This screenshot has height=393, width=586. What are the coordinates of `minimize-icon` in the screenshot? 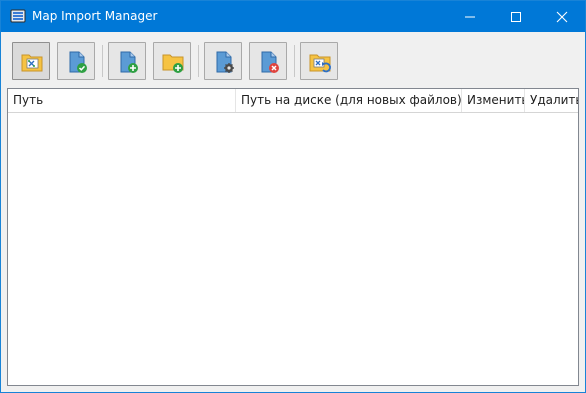 It's located at (470, 17).